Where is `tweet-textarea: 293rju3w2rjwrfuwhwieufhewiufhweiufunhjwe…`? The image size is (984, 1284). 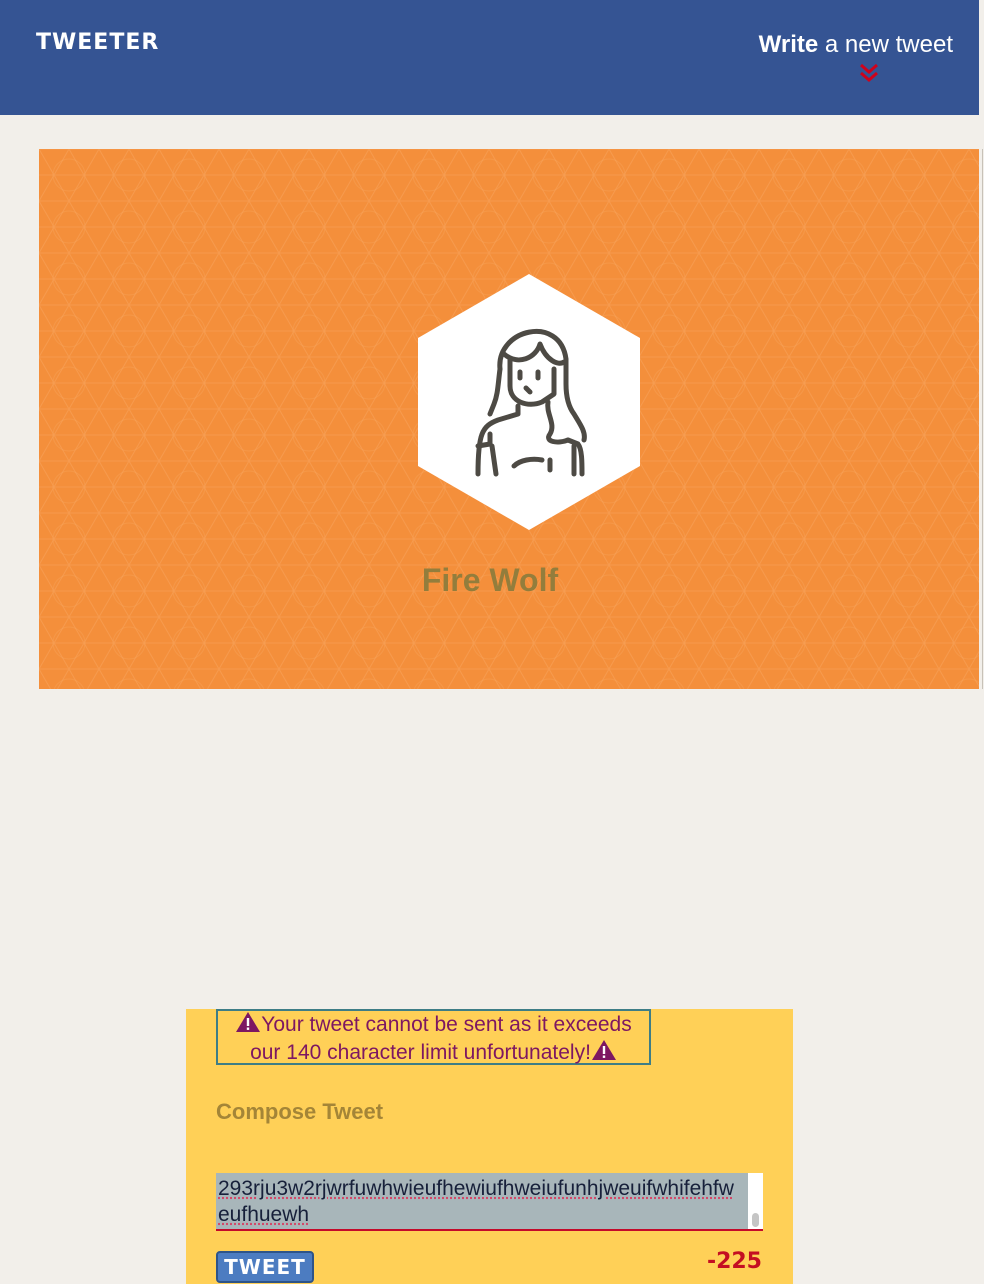 tweet-textarea: 293rju3w2rjwrfuwhwieufhewiufhweiufunhjwe… is located at coordinates (489, 1202).